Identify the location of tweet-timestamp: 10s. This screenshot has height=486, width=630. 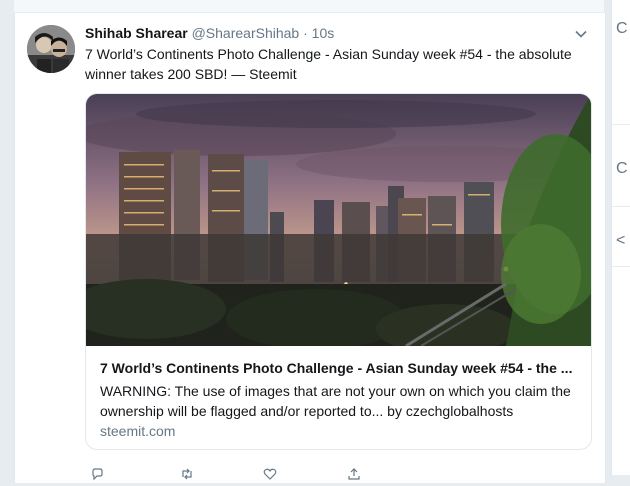
(323, 33).